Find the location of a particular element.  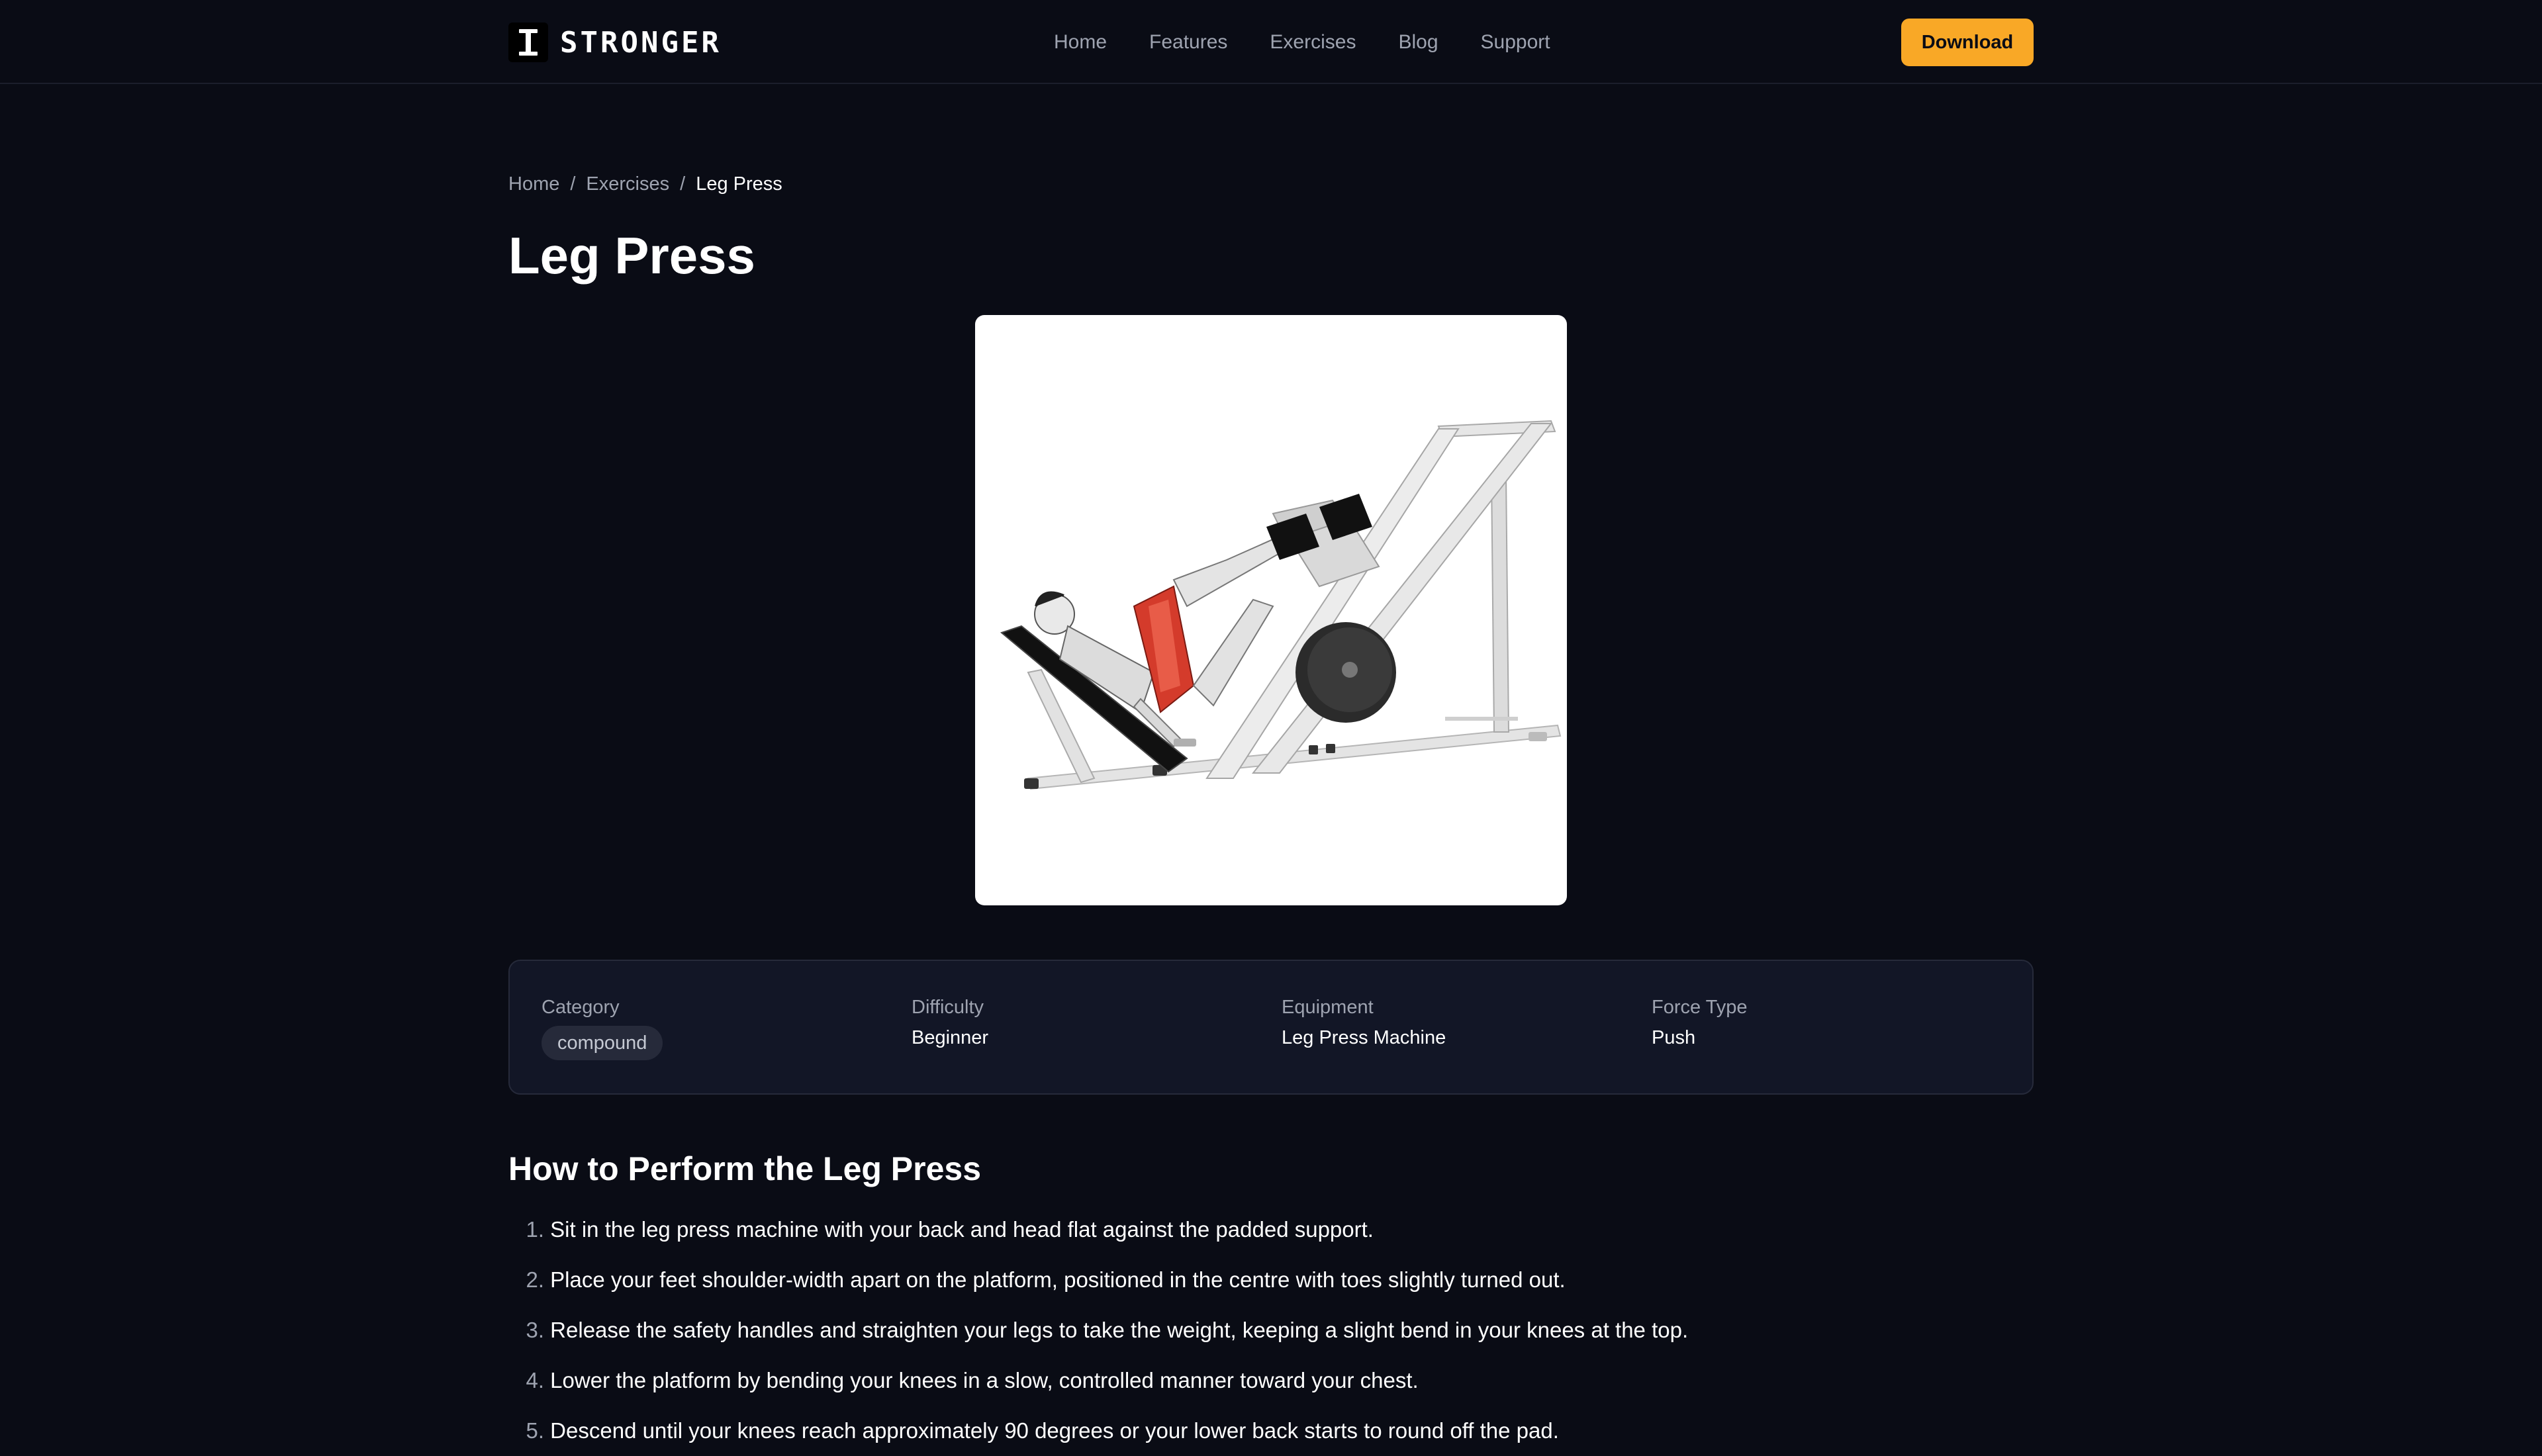

step-number: 4. is located at coordinates (535, 1380).